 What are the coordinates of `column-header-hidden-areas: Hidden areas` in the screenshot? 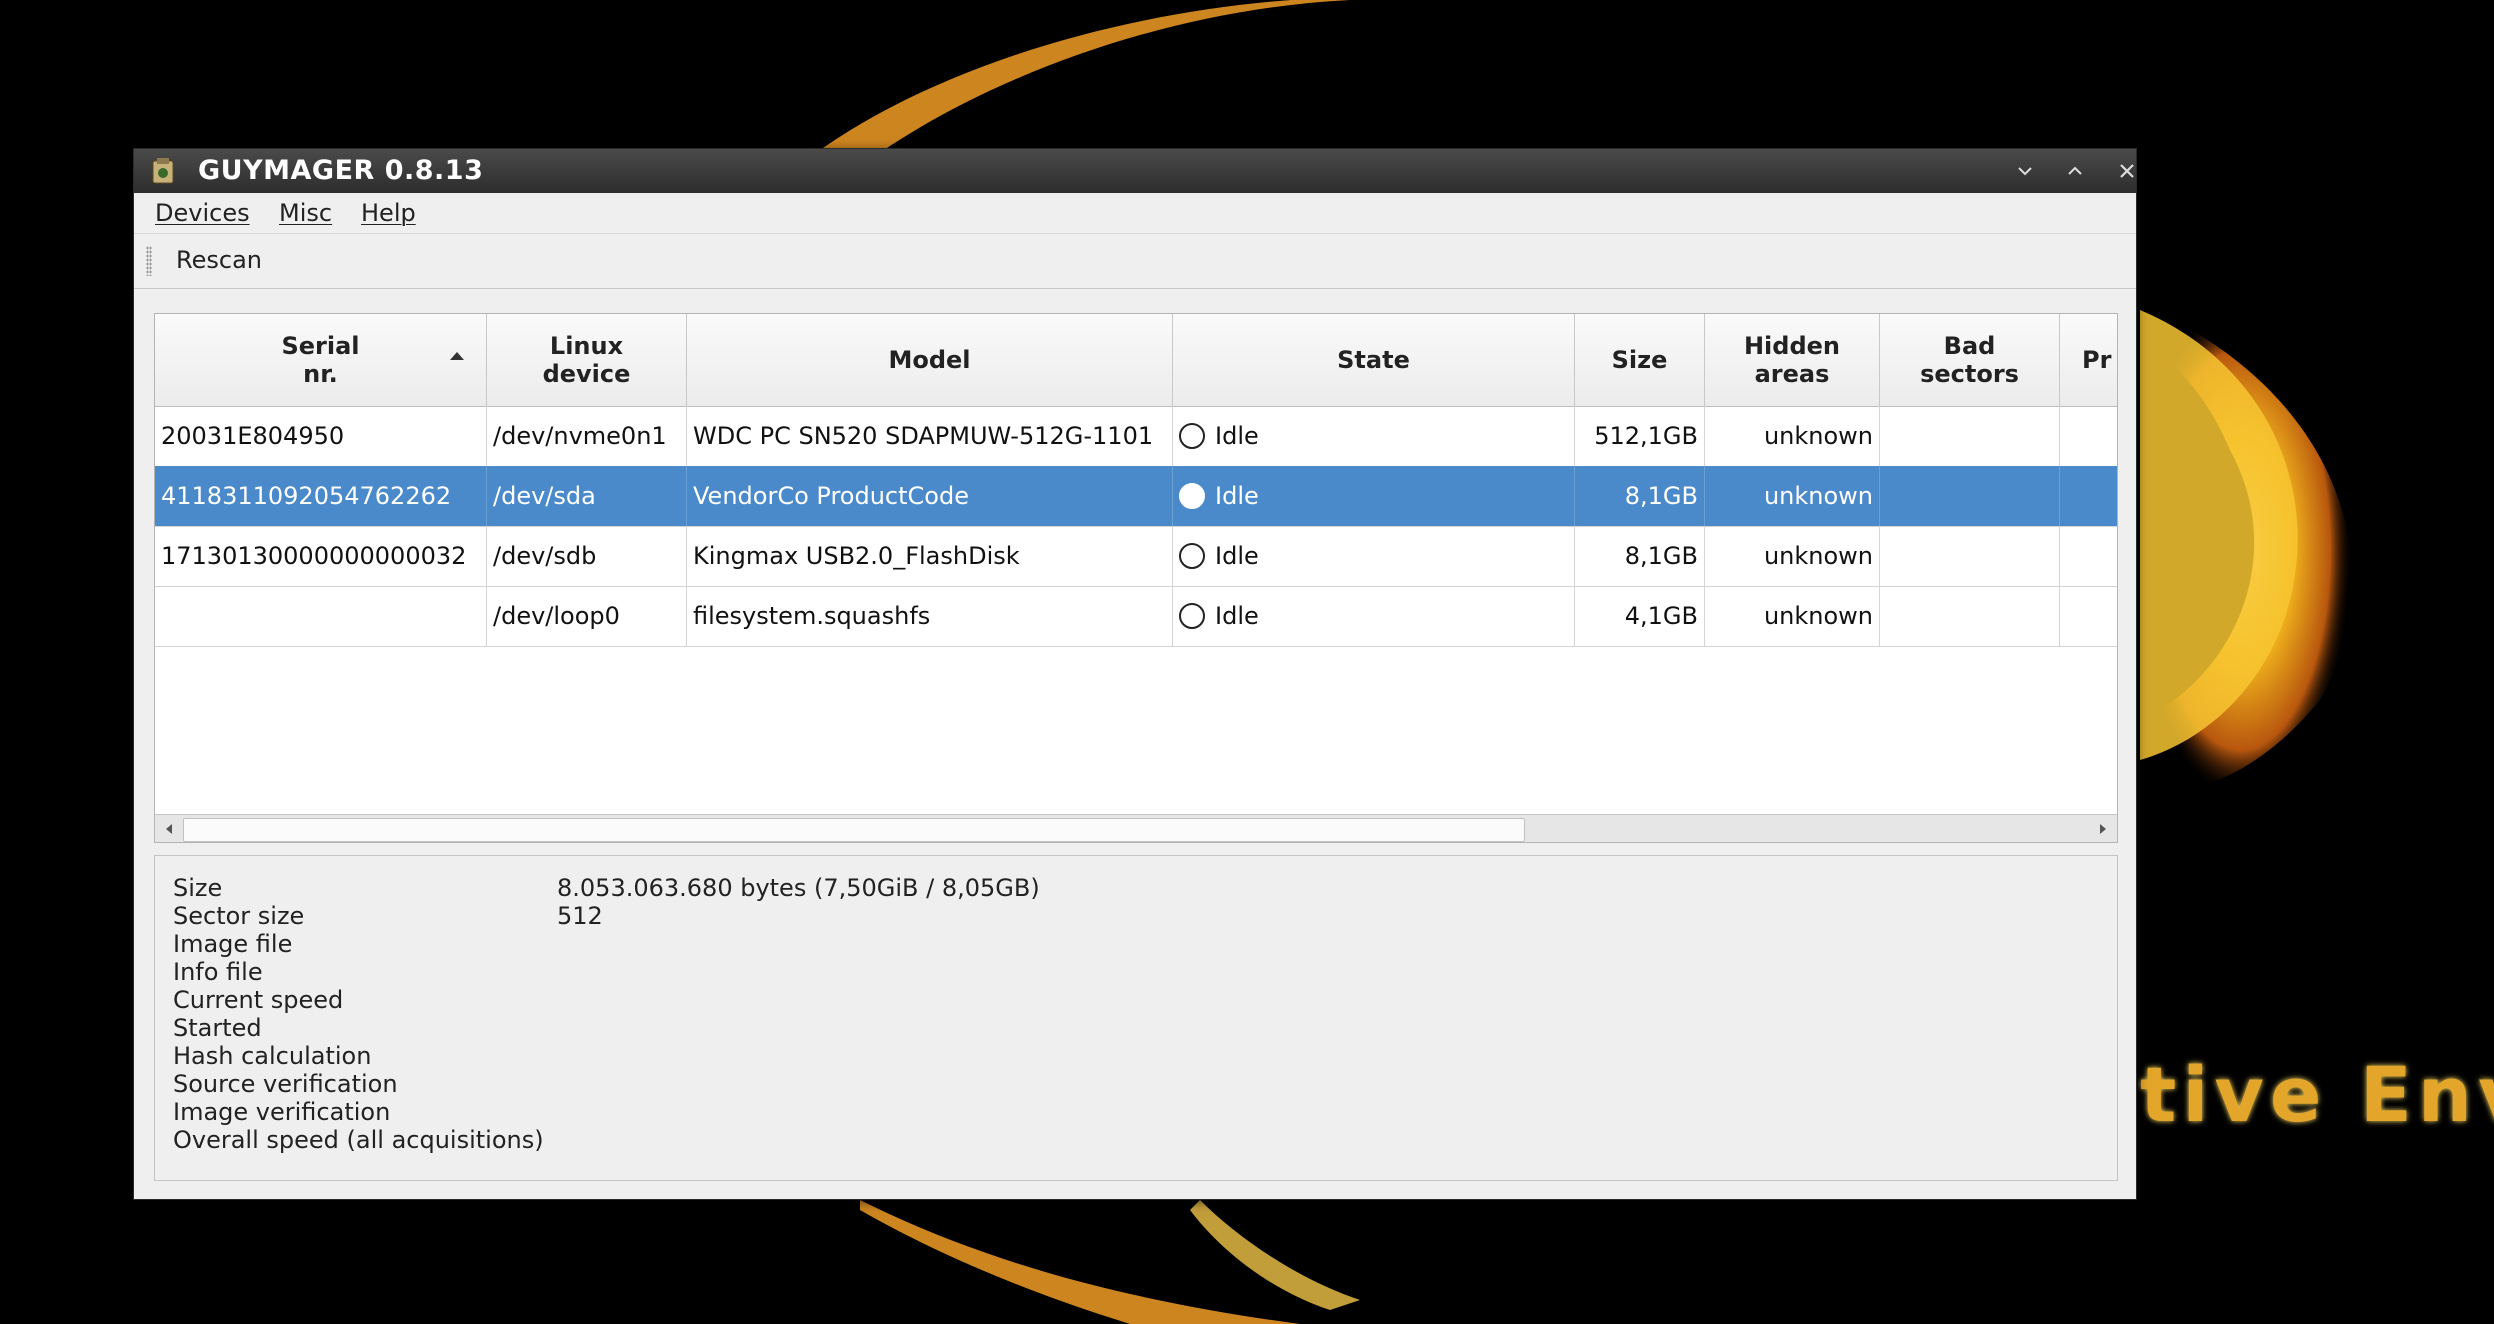 It's located at (1792, 360).